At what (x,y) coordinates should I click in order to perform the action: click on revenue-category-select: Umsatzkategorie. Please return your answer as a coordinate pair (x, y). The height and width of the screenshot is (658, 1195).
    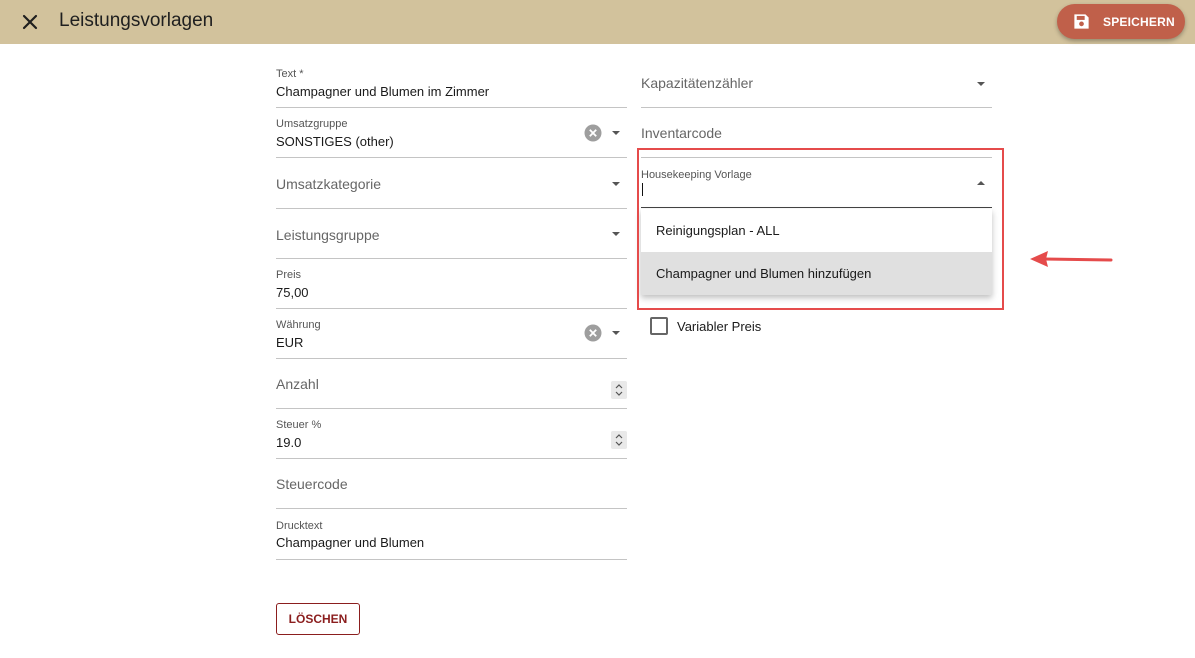
    Looking at the image, I should click on (451, 183).